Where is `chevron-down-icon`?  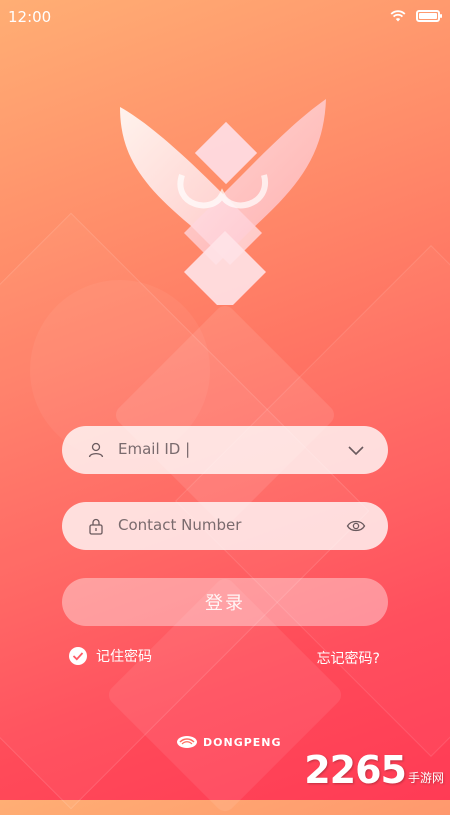 chevron-down-icon is located at coordinates (356, 450).